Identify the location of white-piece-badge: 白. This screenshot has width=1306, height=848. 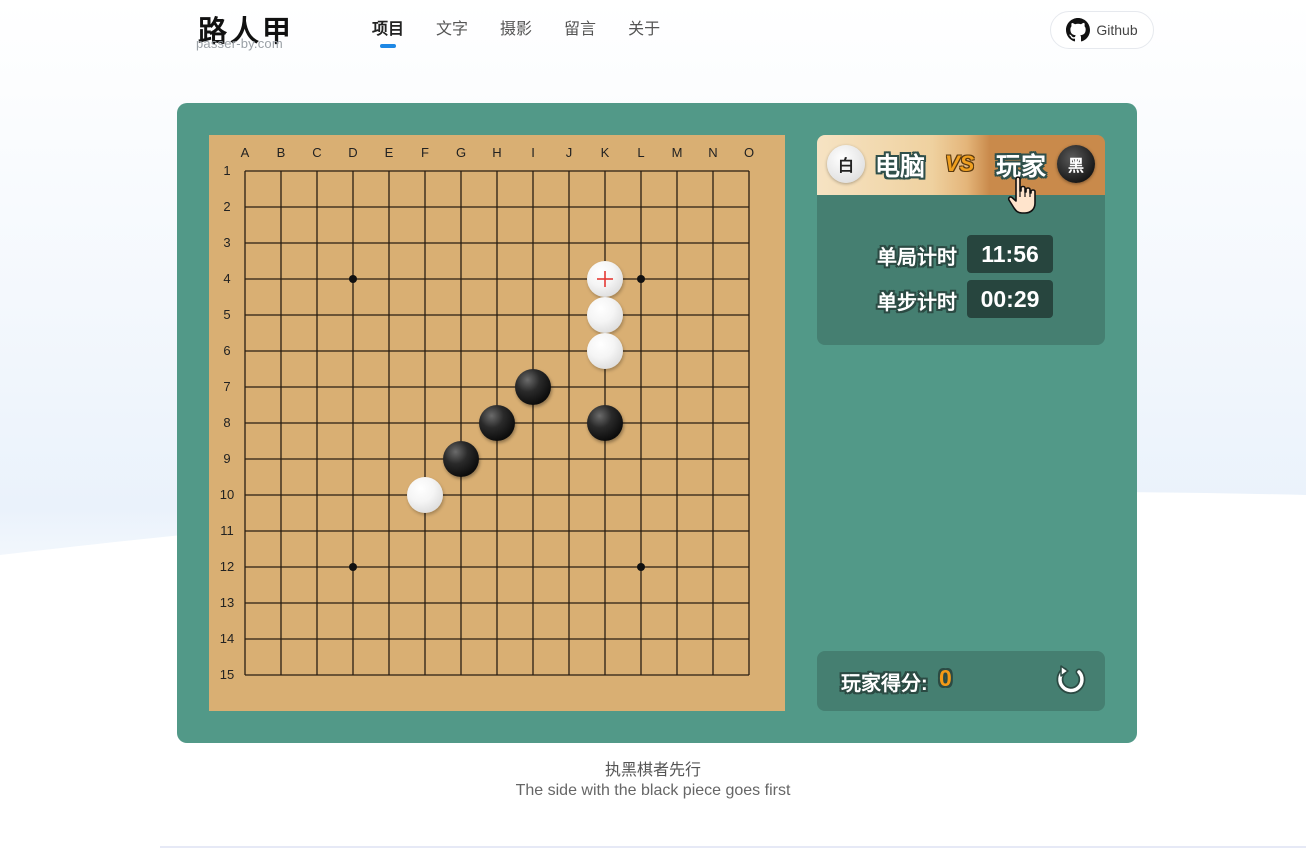
(846, 164).